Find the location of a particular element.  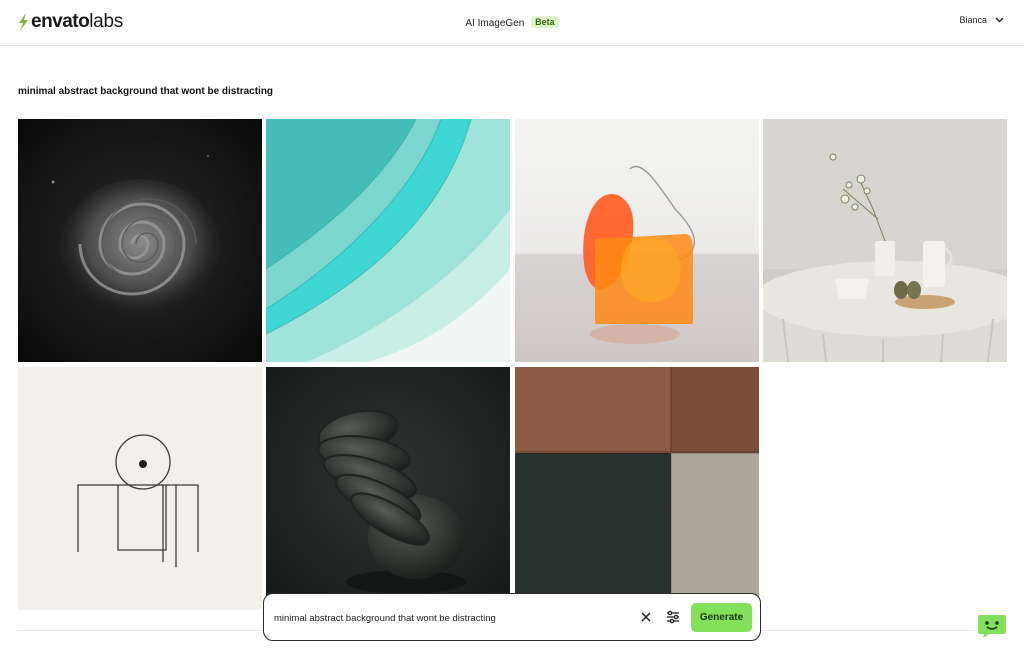

dark-sculpture-image is located at coordinates (388, 488).